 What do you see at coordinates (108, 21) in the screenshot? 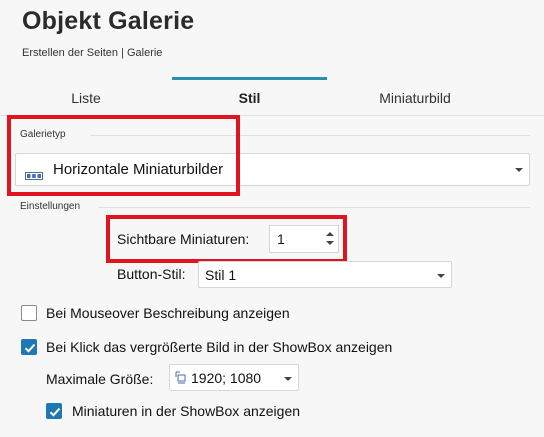
I see `page-title: Objekt Galerie` at bounding box center [108, 21].